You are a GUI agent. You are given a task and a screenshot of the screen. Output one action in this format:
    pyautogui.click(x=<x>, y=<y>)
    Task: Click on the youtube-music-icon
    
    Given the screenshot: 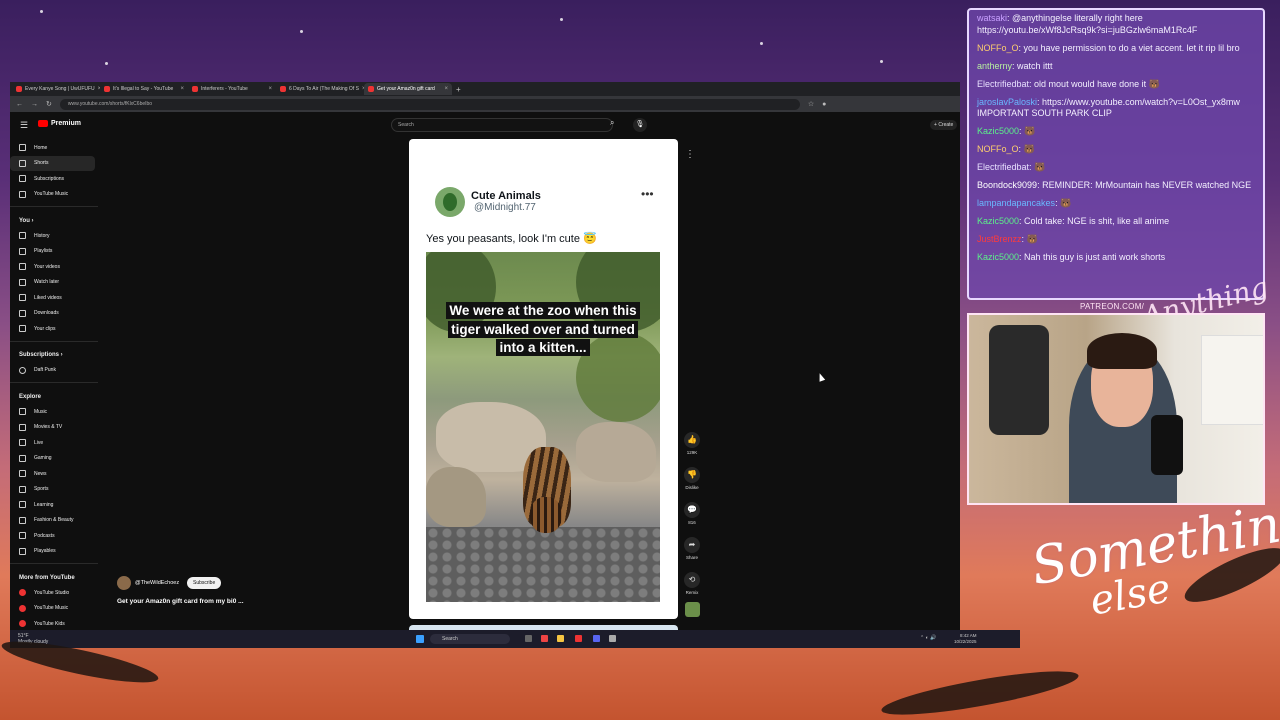 What is the action you would take?
    pyautogui.click(x=22, y=608)
    